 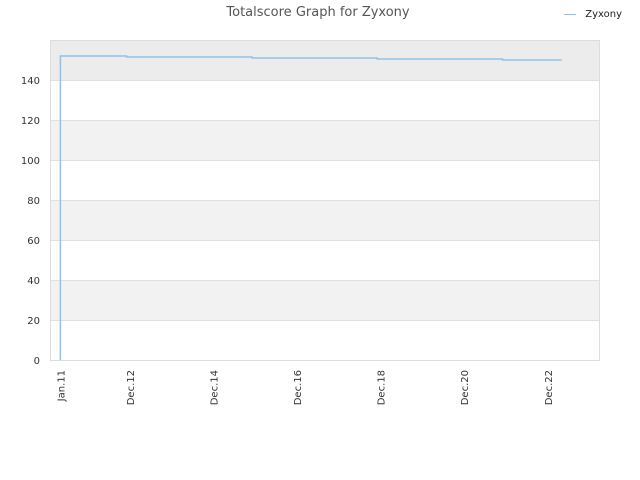 I want to click on x-tick-label: Dec.16, so click(x=298, y=387).